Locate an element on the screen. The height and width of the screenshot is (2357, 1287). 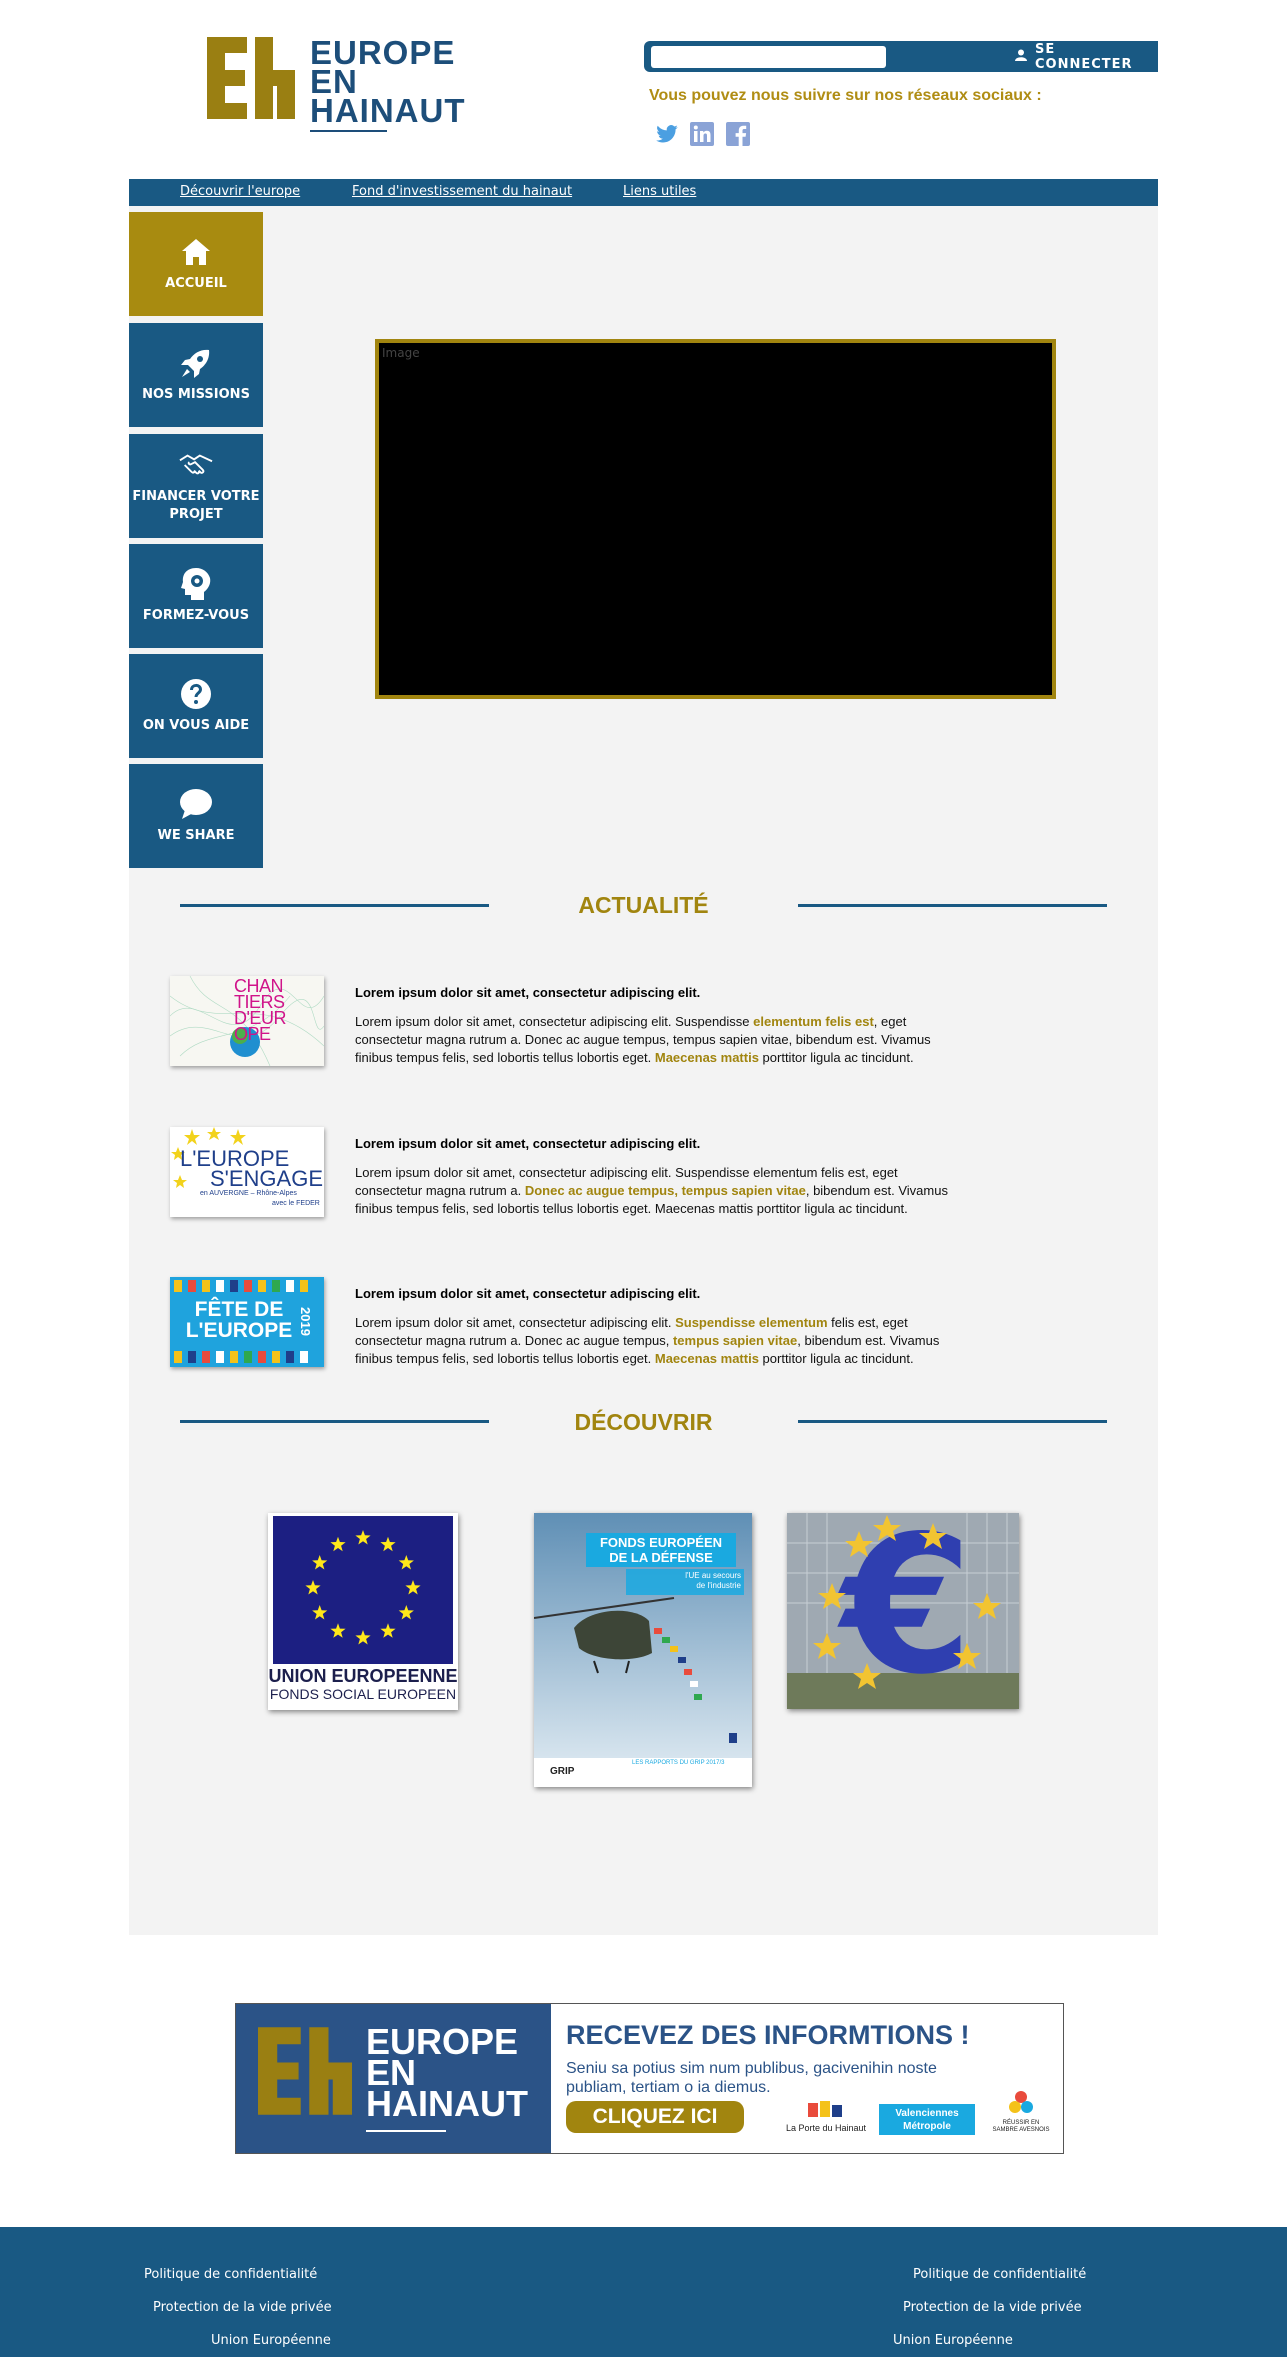
section-title-decouvrir: DÉCOUVRIR is located at coordinates (643, 1422).